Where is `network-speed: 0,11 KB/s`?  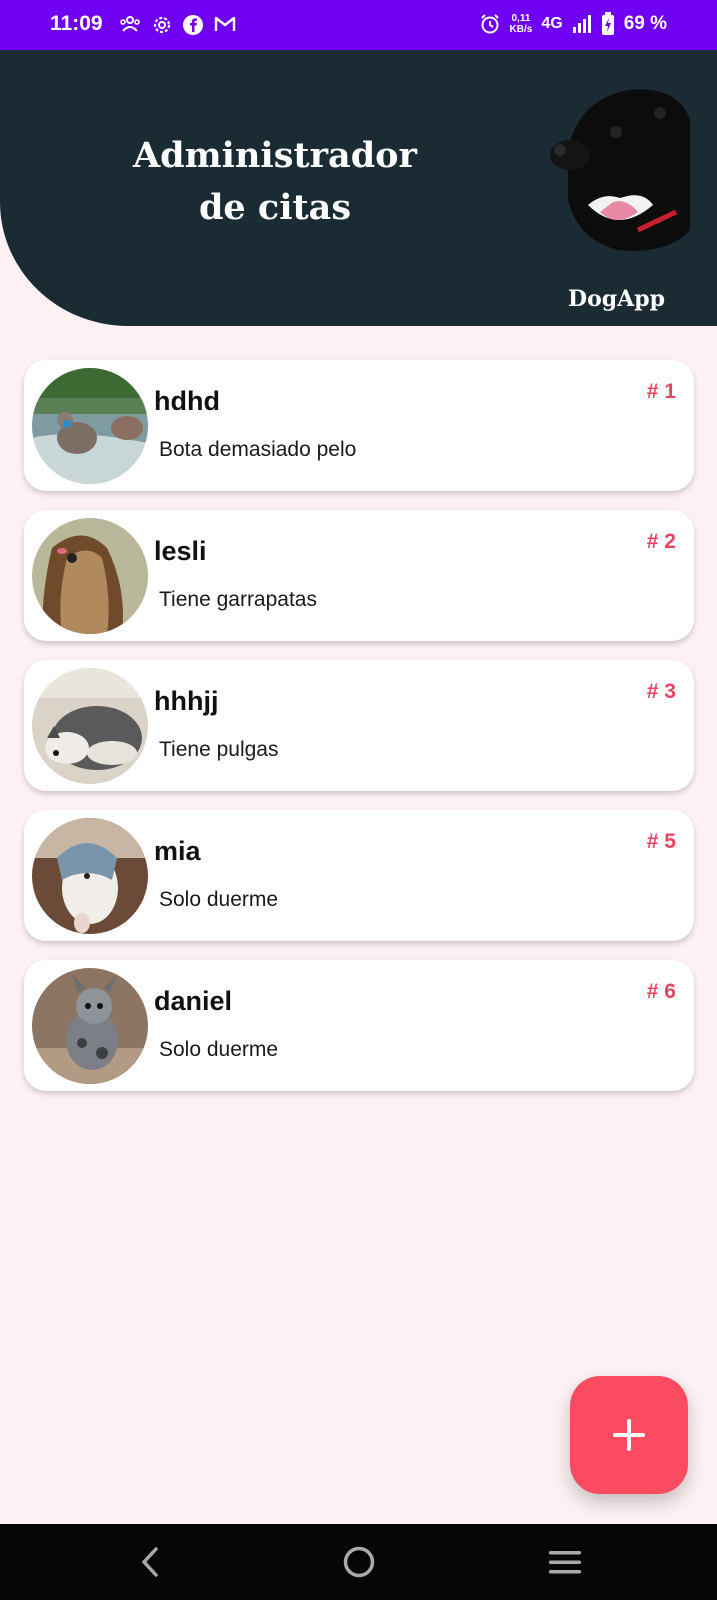
network-speed: 0,11 KB/s is located at coordinates (521, 24).